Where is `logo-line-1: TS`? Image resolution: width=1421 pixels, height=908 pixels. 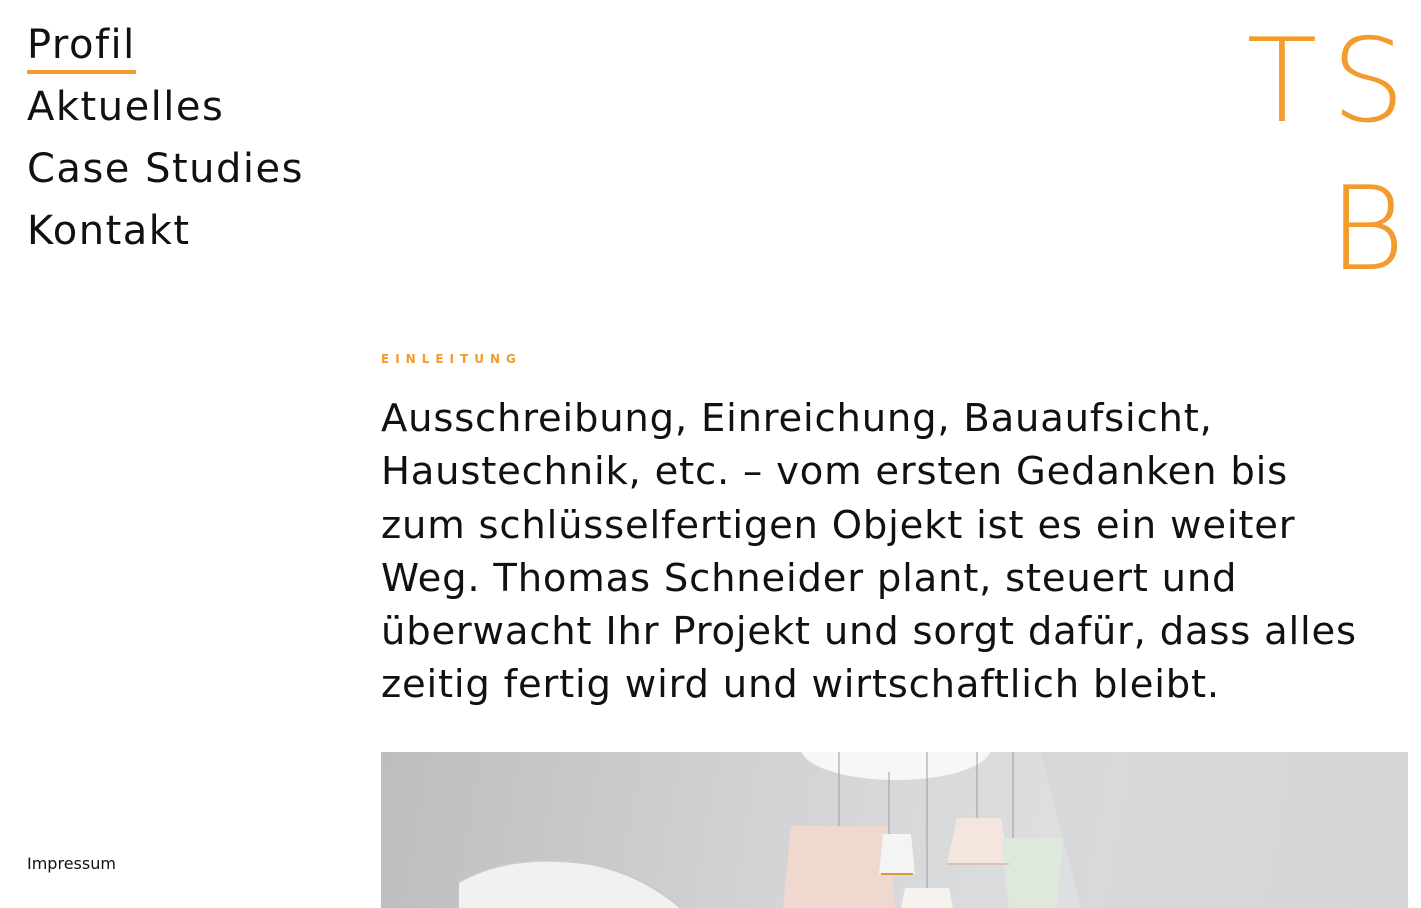
logo-line-1: TS is located at coordinates (1332, 81).